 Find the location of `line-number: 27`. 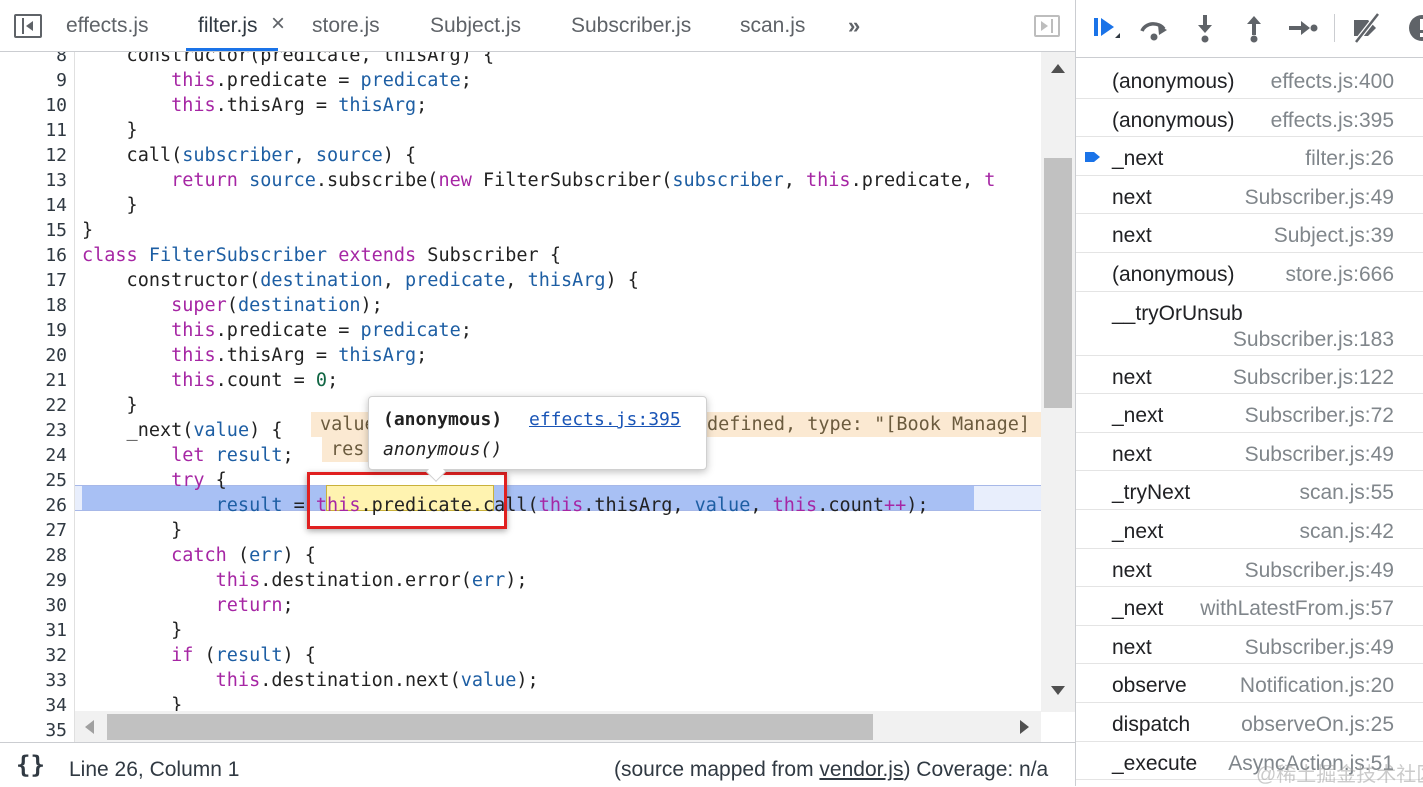

line-number: 27 is located at coordinates (33, 530).